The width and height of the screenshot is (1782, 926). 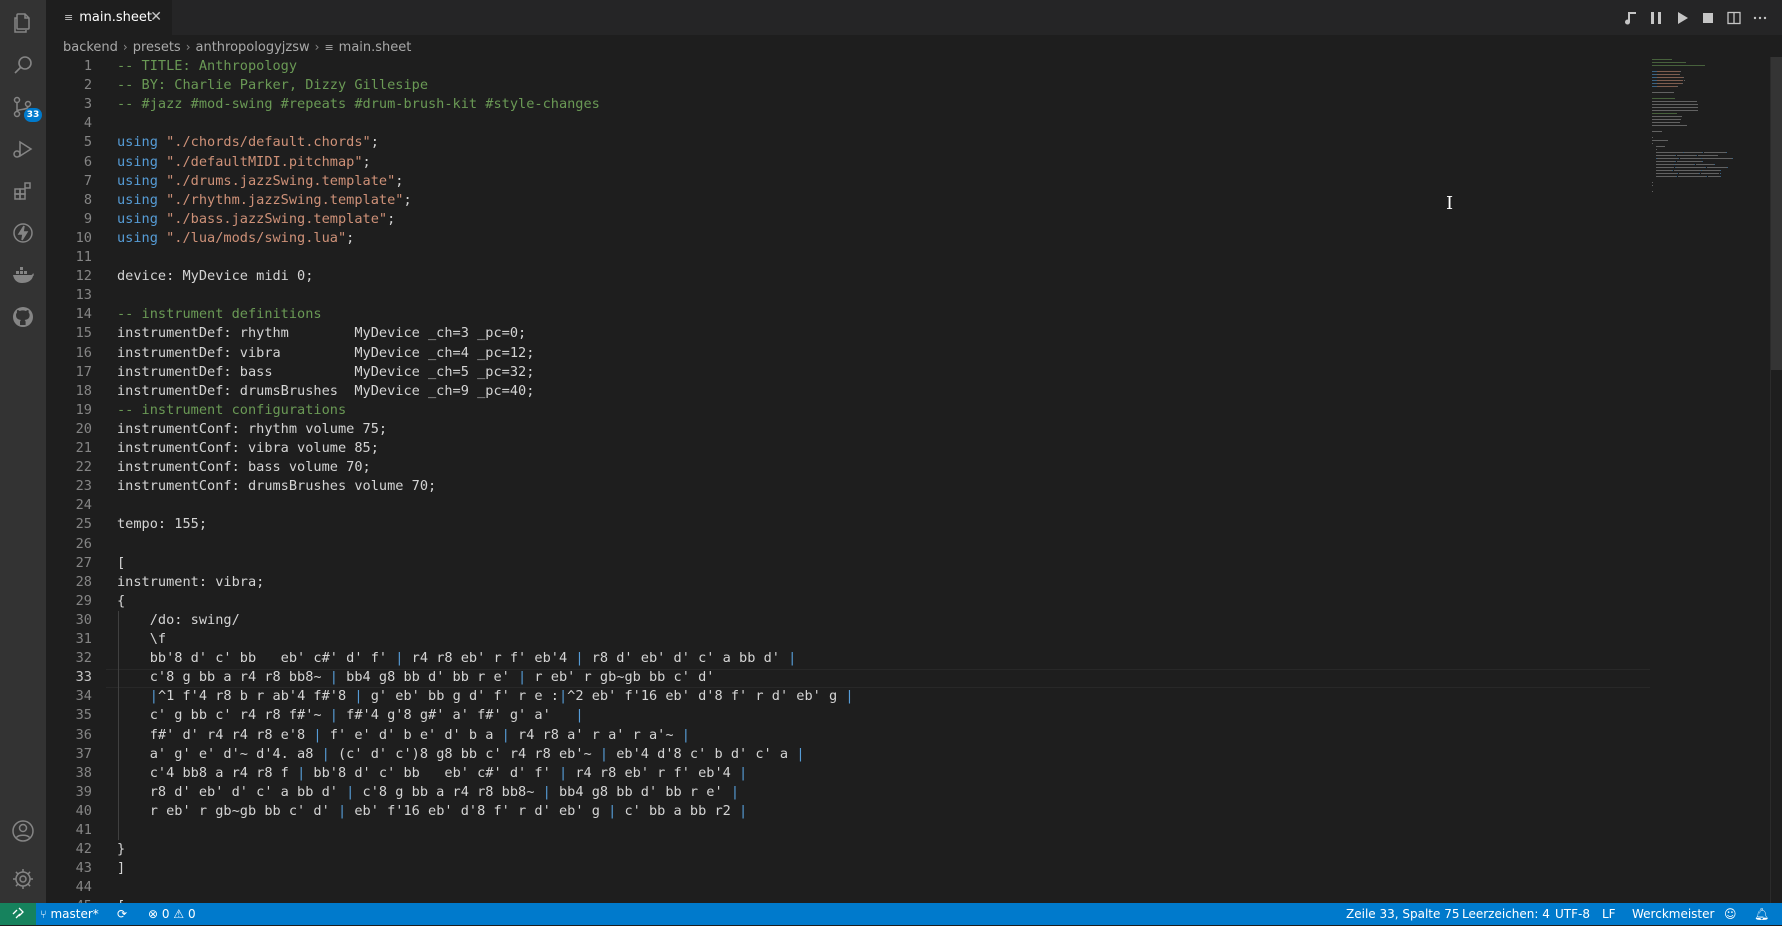 I want to click on encoding-status: UTF-8, so click(x=1572, y=914).